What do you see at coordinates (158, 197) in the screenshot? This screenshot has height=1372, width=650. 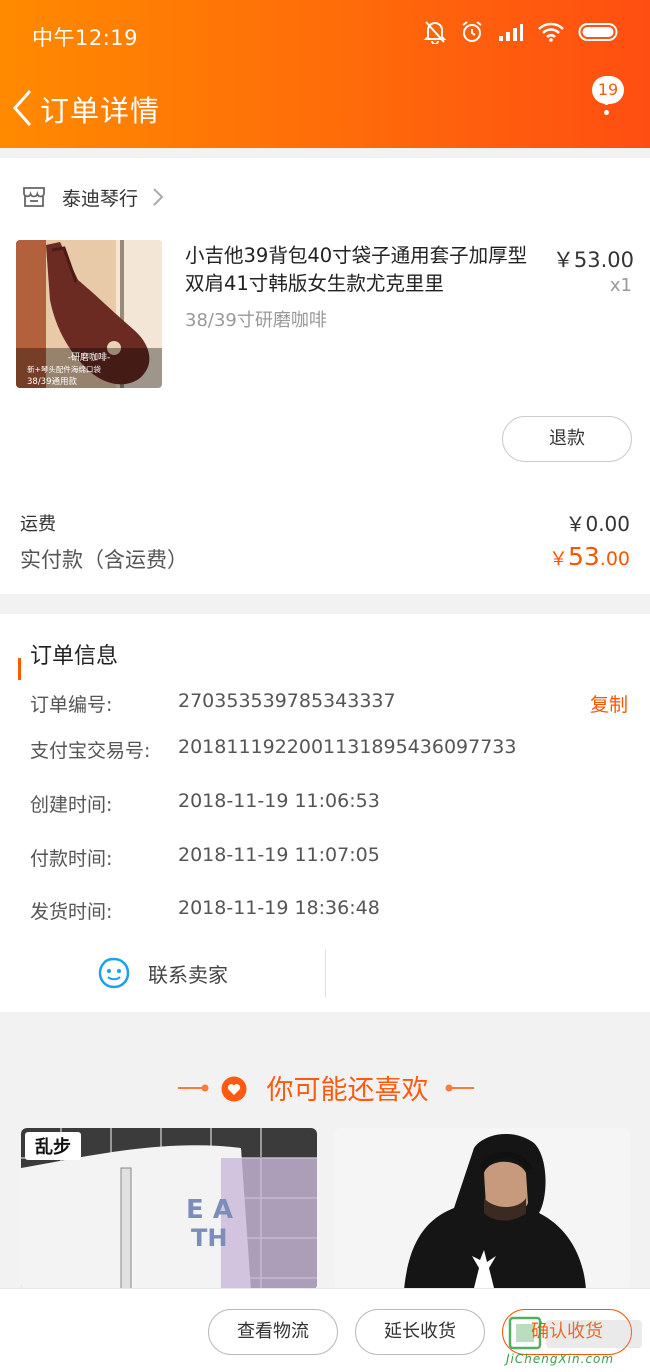 I see `chevron-right-icon` at bounding box center [158, 197].